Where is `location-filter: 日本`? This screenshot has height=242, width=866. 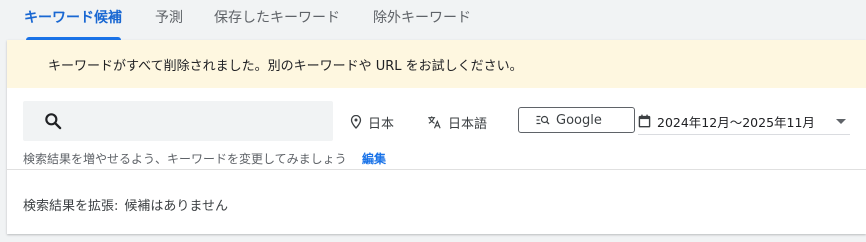 location-filter: 日本 is located at coordinates (372, 122).